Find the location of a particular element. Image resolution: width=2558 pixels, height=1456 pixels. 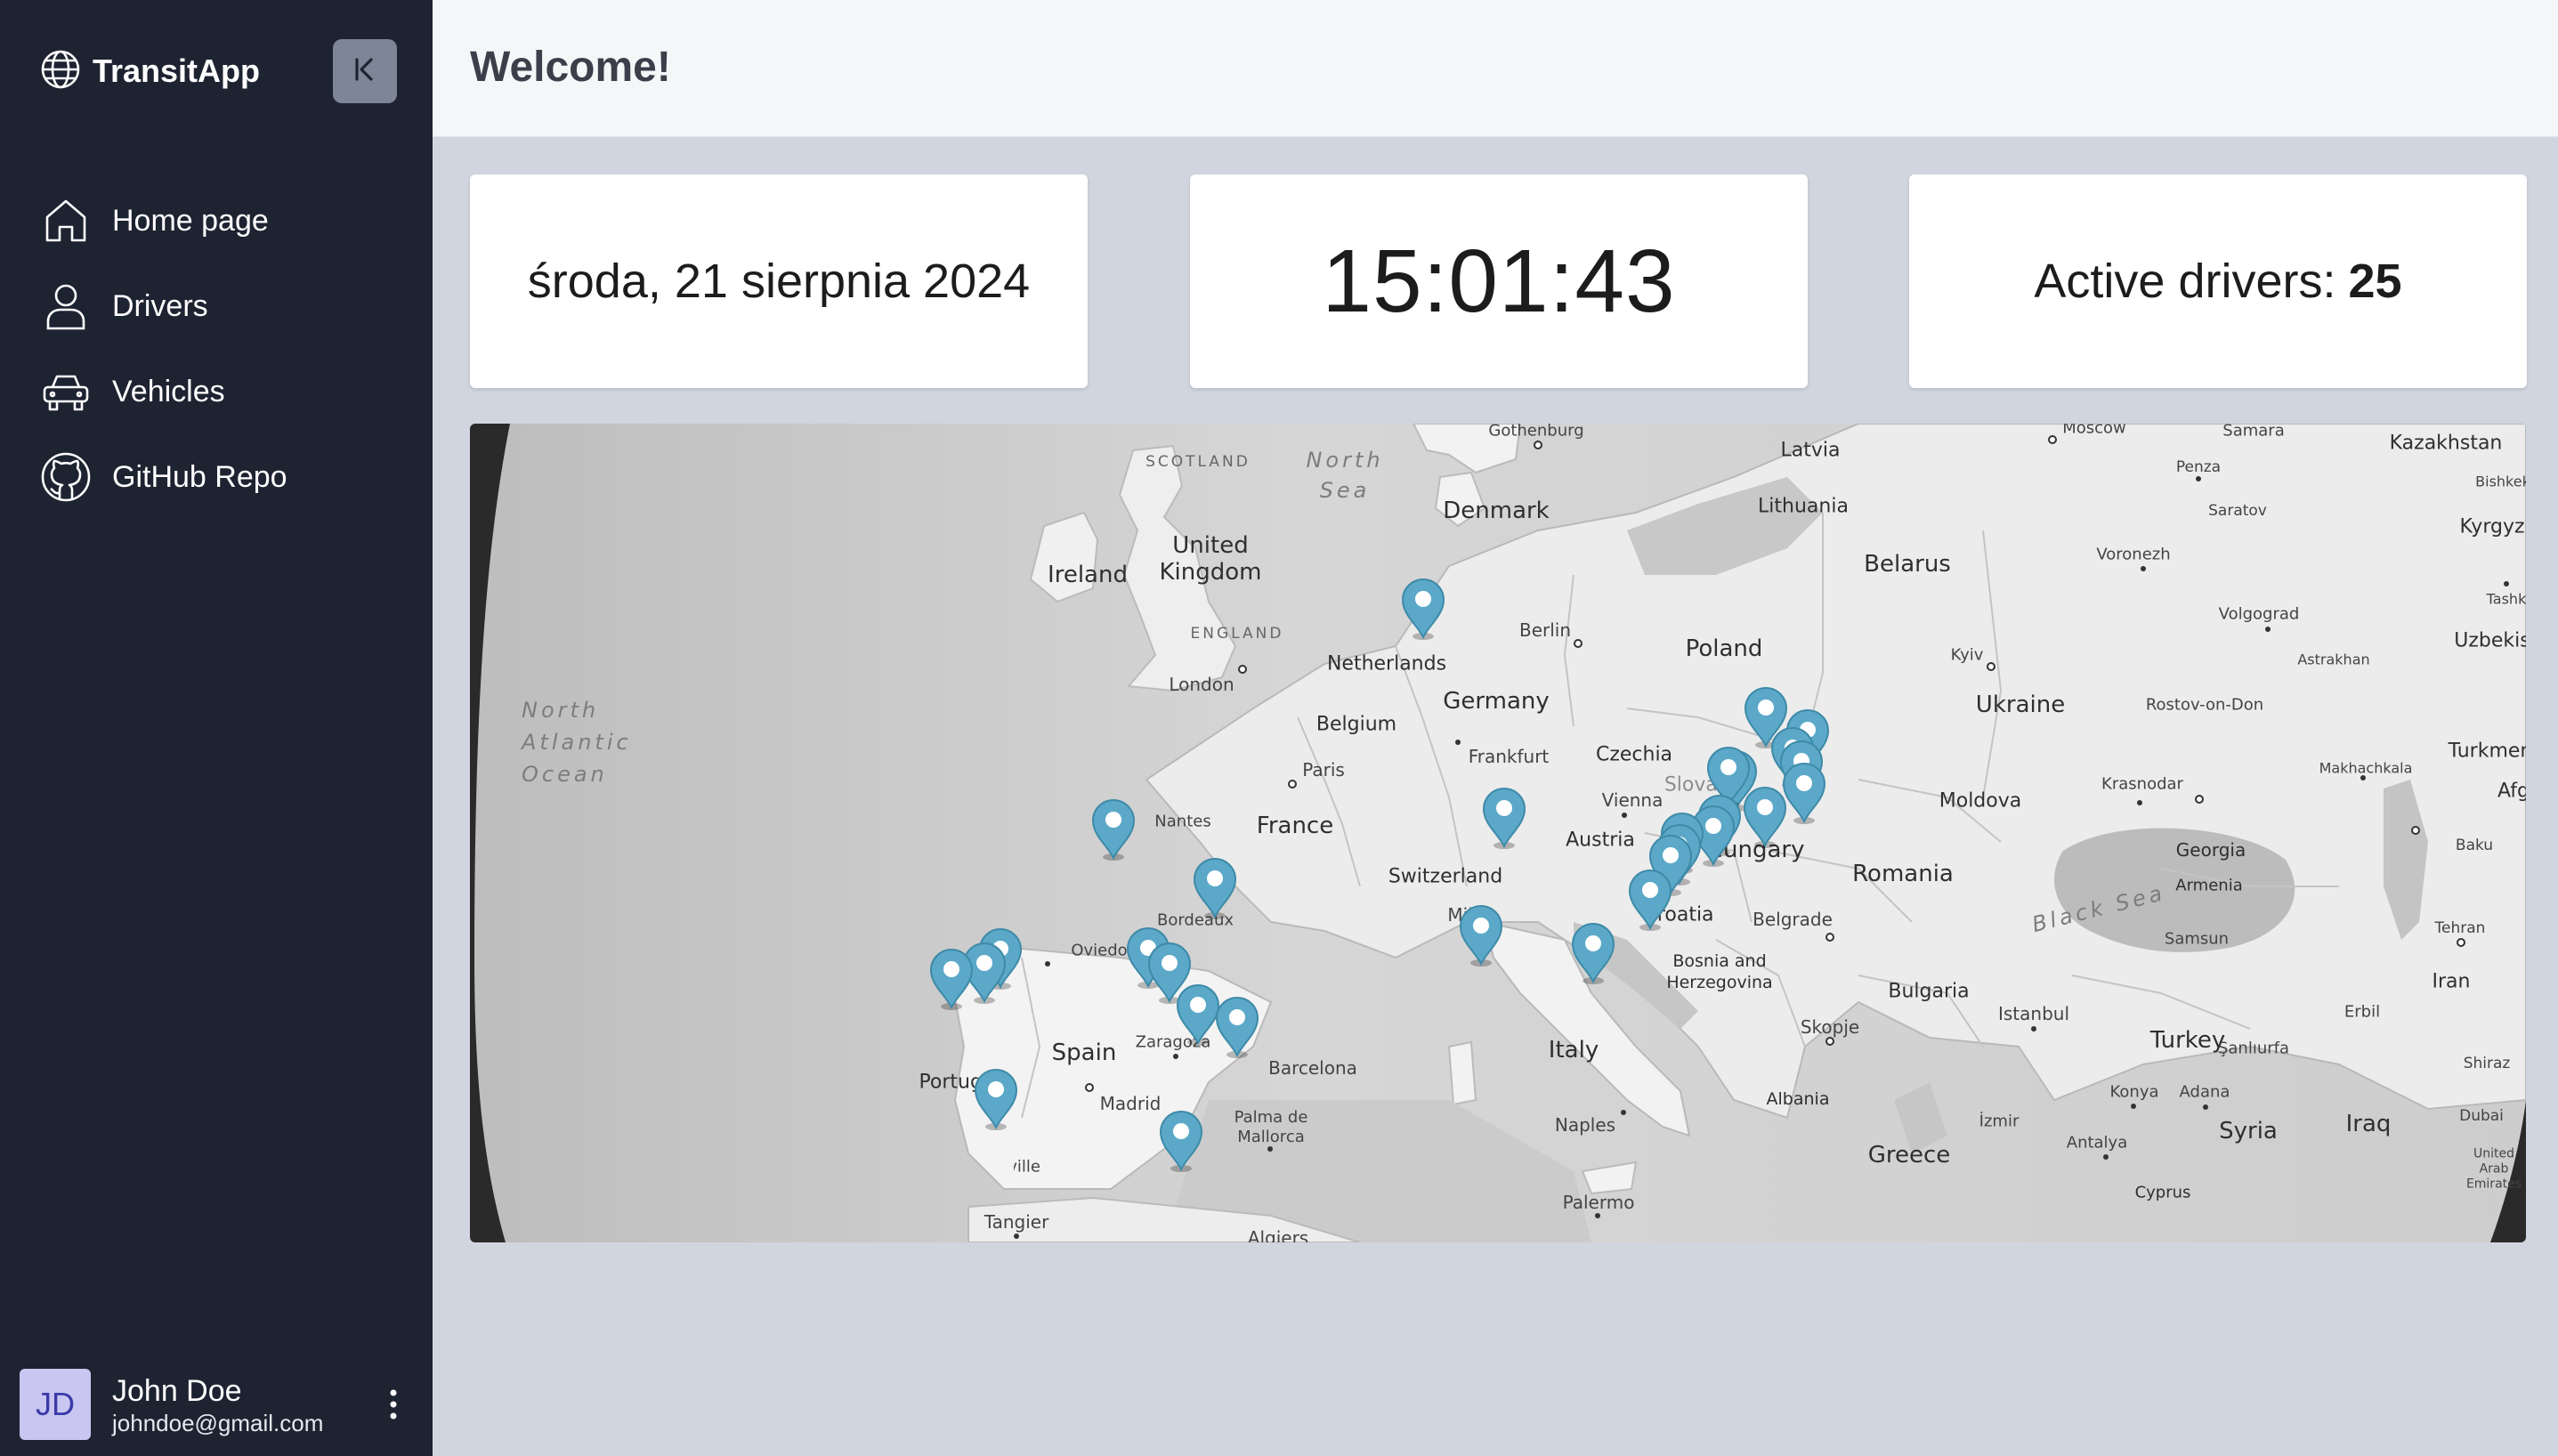

map-label: Naples is located at coordinates (1585, 1125).